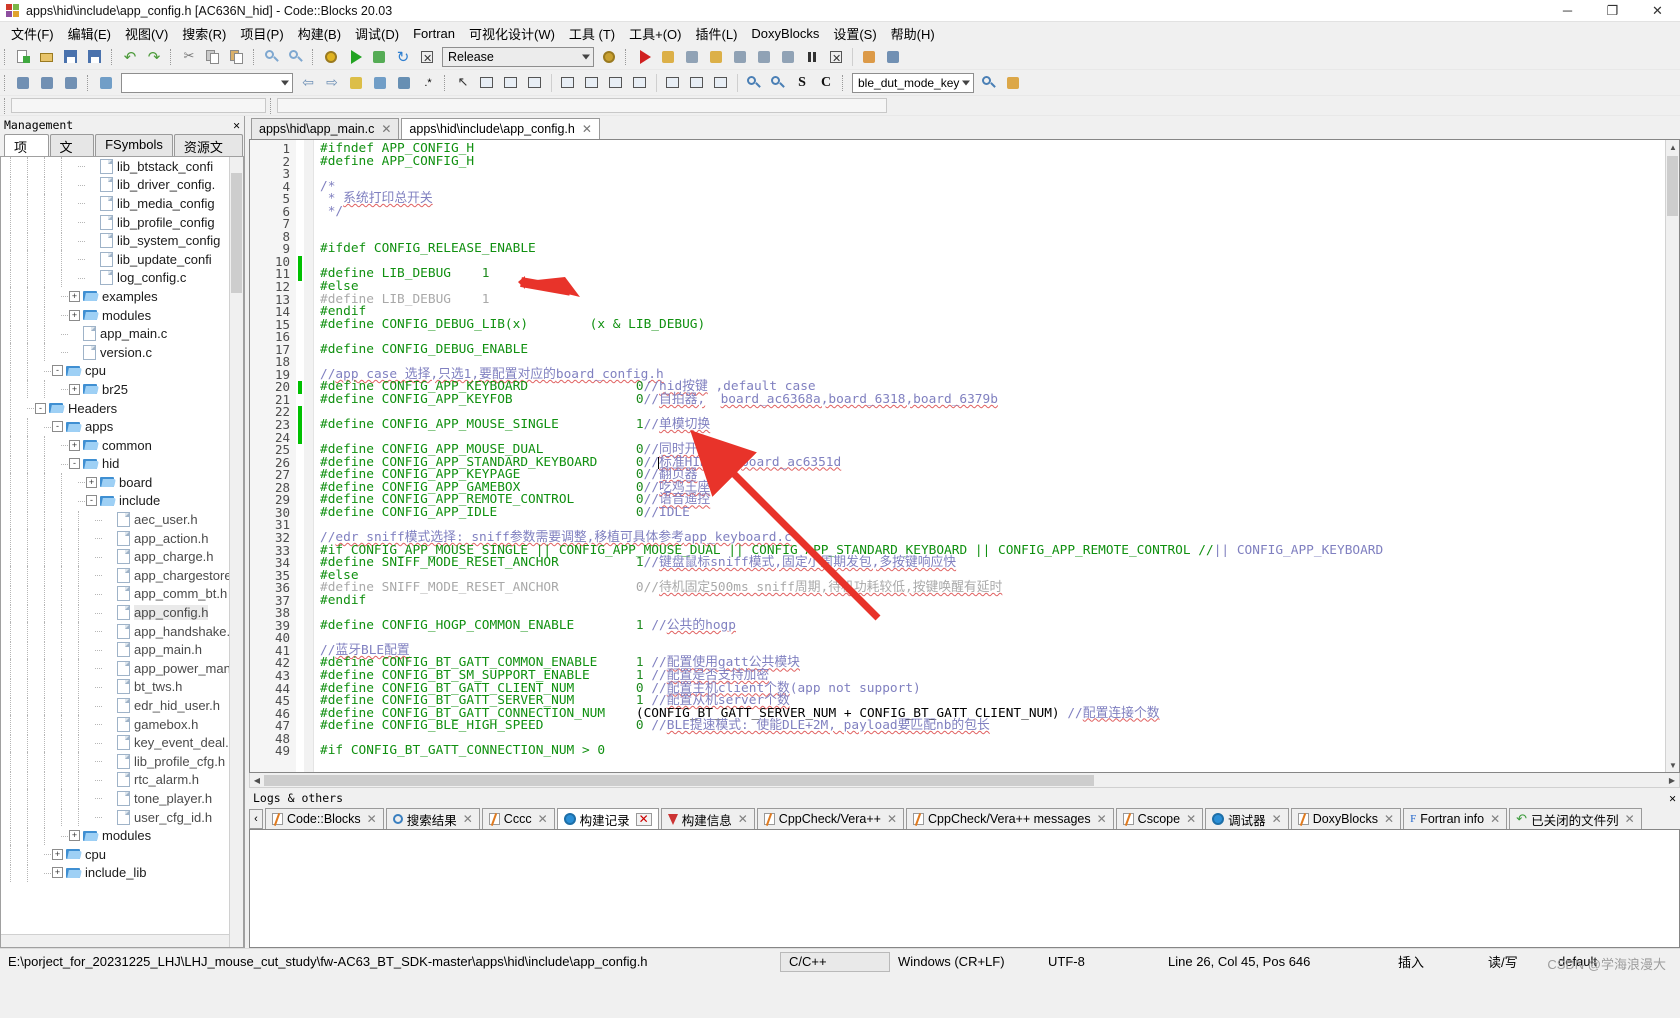  I want to click on close-button: ✕, so click(1657, 11).